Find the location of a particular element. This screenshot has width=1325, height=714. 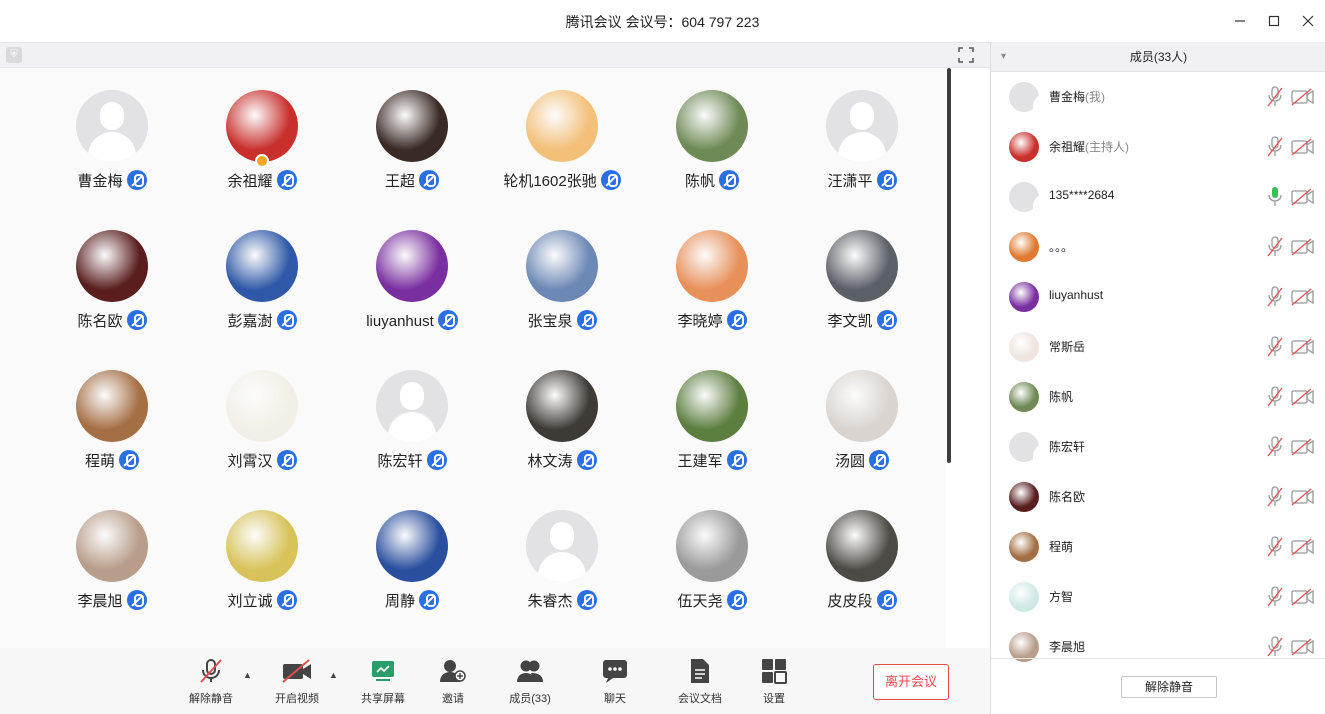

member-row: 135****2684 is located at coordinates (1158, 197).